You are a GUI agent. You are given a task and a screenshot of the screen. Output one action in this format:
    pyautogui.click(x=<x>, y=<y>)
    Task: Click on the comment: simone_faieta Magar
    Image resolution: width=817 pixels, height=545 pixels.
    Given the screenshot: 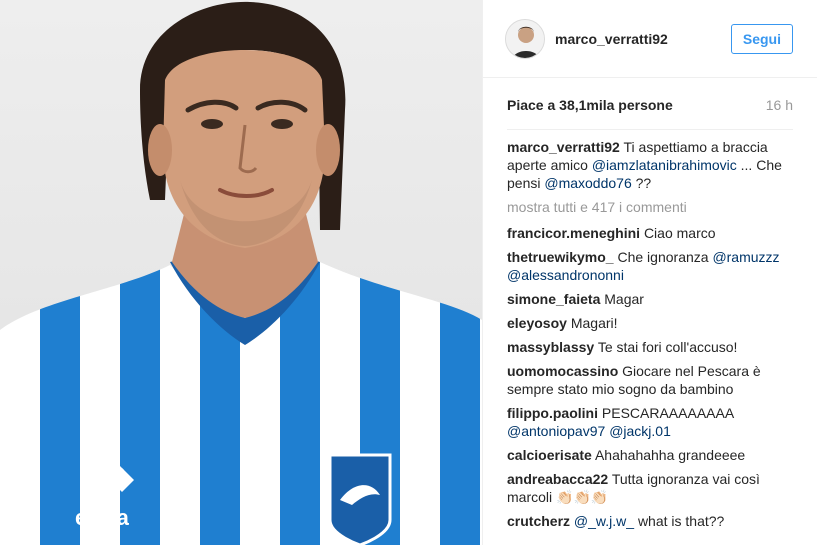 What is the action you would take?
    pyautogui.click(x=650, y=299)
    